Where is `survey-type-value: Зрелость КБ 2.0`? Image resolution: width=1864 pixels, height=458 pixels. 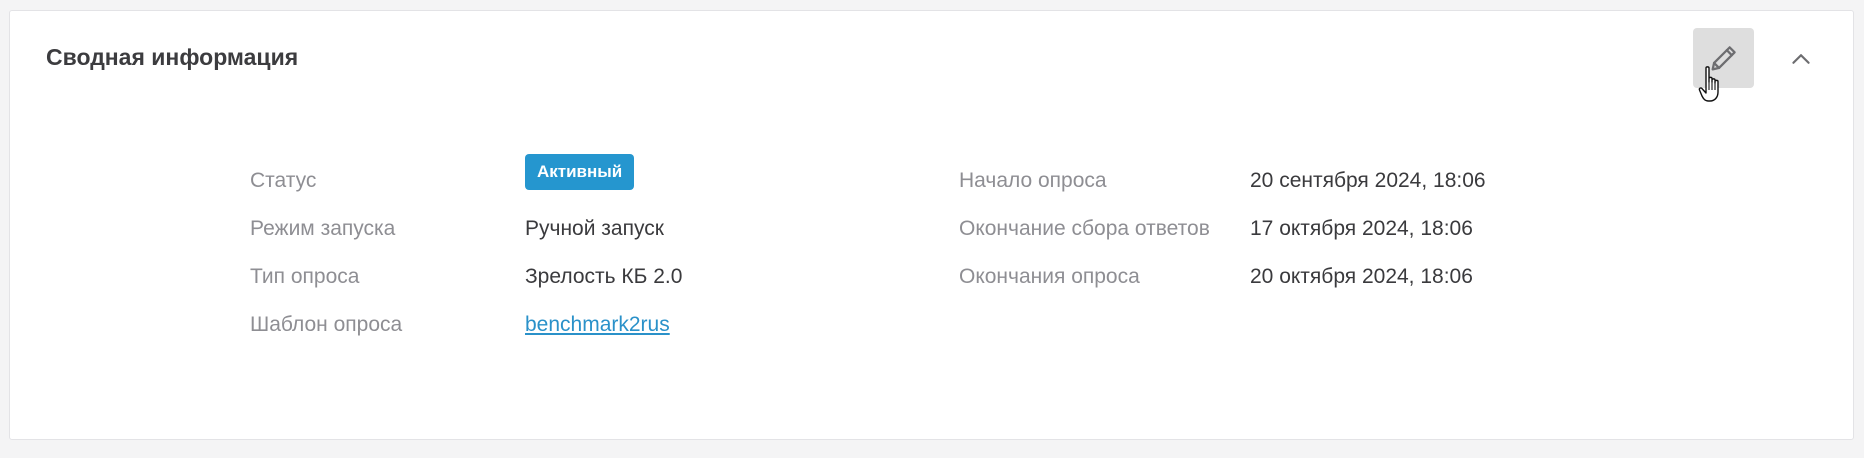 survey-type-value: Зрелость КБ 2.0 is located at coordinates (604, 276).